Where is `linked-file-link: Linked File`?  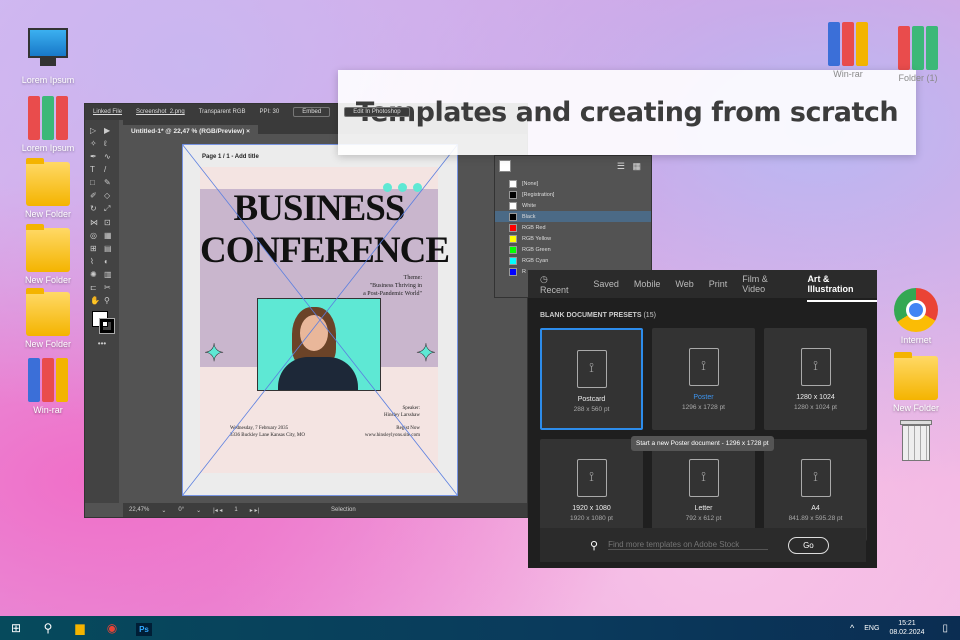
linked-file-link: Linked File is located at coordinates (107, 112).